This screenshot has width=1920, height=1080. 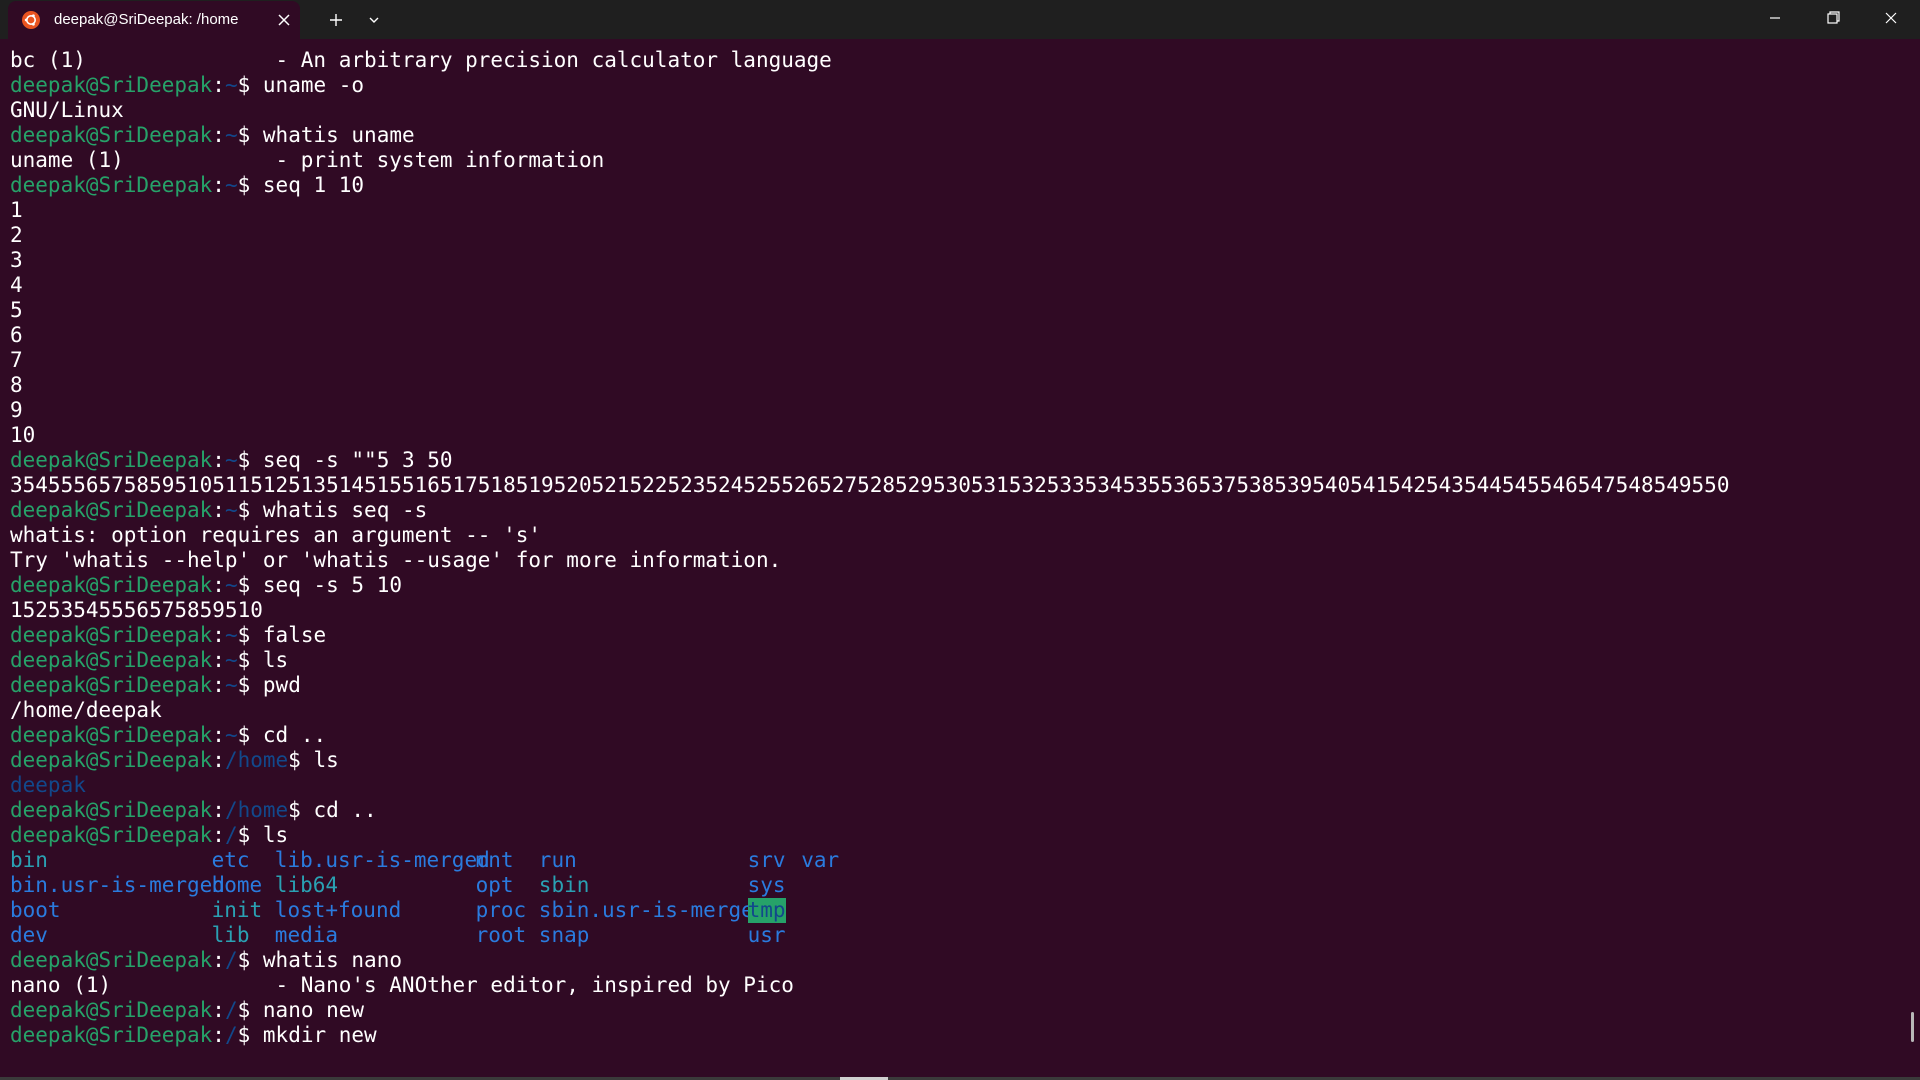 I want to click on command-text: seq -s 5 10, so click(x=326, y=585).